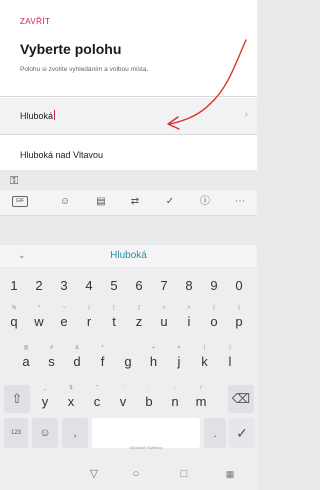 This screenshot has height=490, width=320. What do you see at coordinates (14, 286) in the screenshot?
I see `number-key: 1` at bounding box center [14, 286].